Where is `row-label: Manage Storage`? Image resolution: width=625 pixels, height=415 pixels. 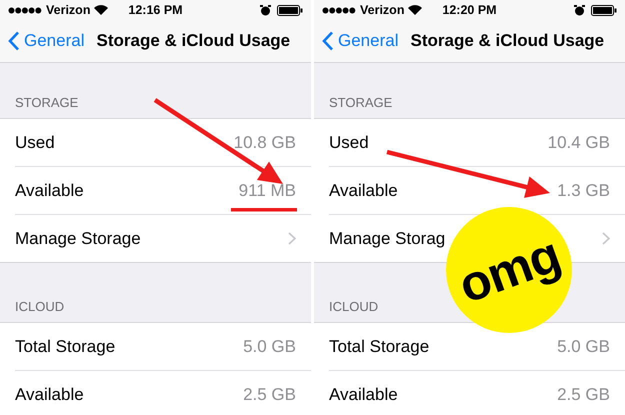 row-label: Manage Storage is located at coordinates (78, 238).